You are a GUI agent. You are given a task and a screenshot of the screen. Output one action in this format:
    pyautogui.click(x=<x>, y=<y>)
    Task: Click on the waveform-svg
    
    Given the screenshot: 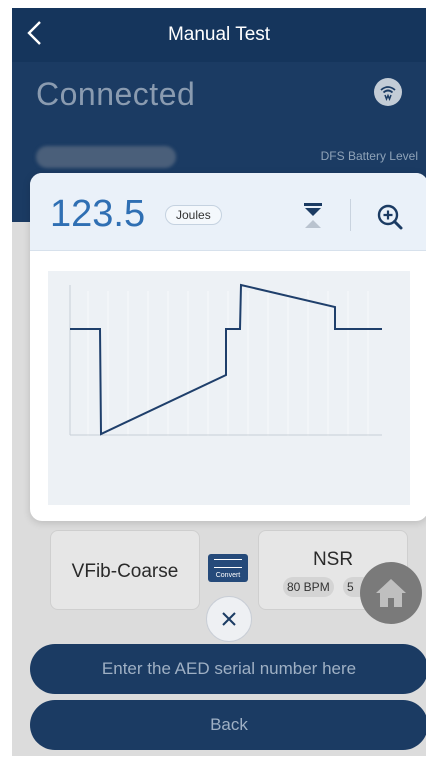 What is the action you would take?
    pyautogui.click(x=225, y=359)
    